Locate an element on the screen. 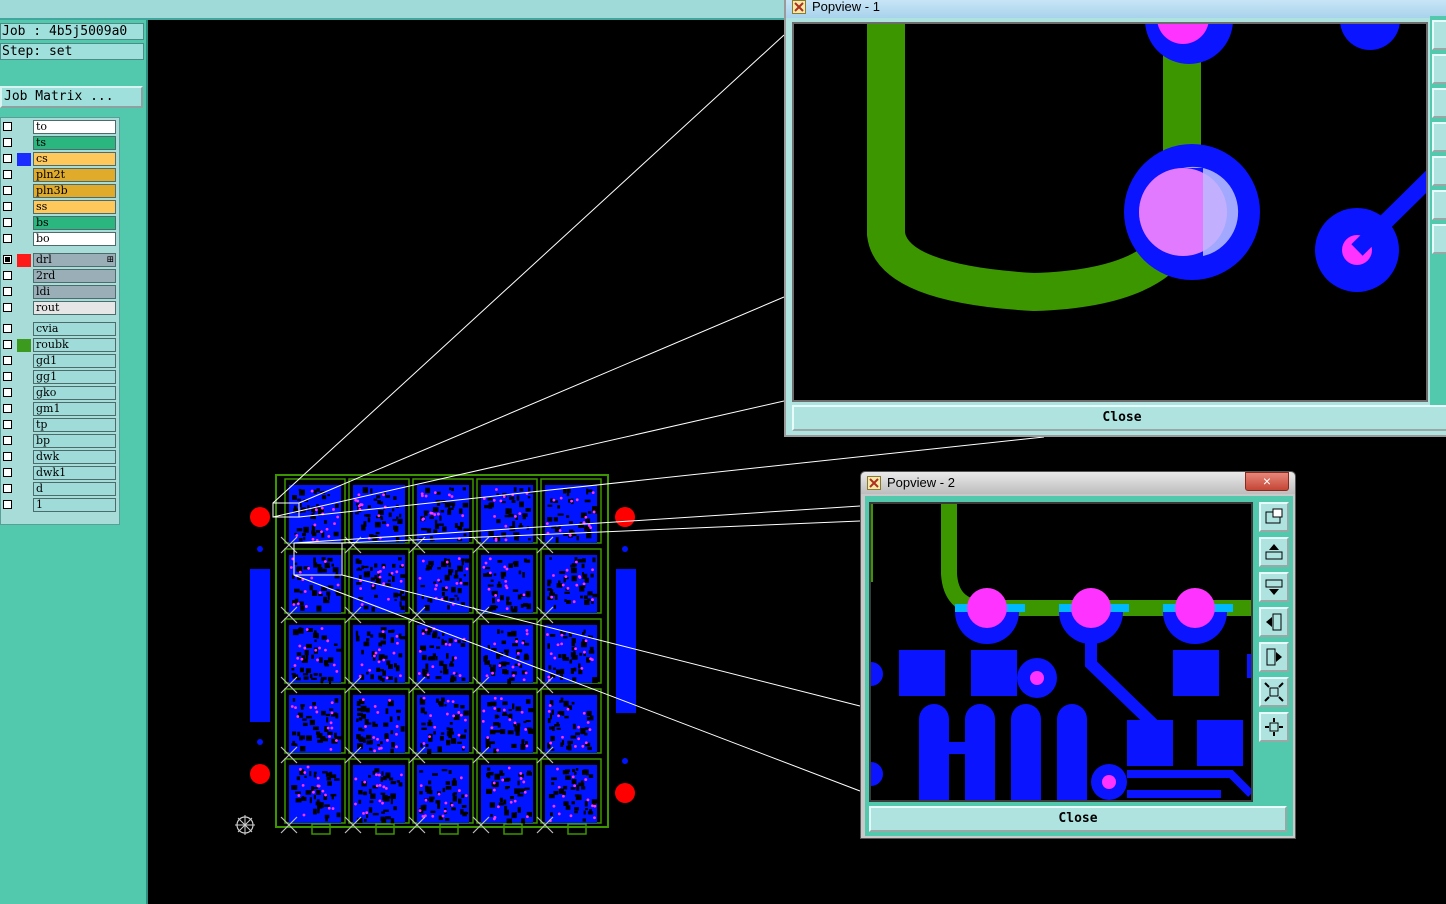 Image resolution: width=1446 pixels, height=904 pixels. layer-name: gm1 is located at coordinates (74, 409).